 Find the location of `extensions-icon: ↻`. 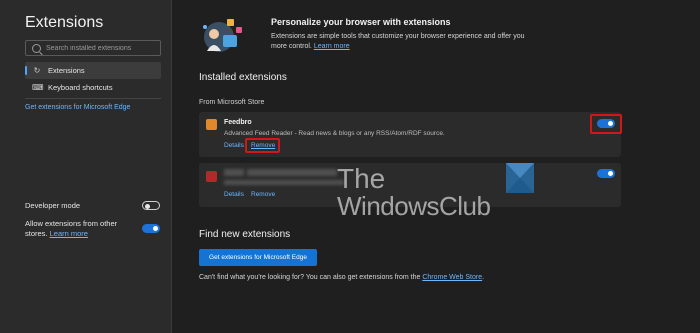

extensions-icon: ↻ is located at coordinates (37, 70).